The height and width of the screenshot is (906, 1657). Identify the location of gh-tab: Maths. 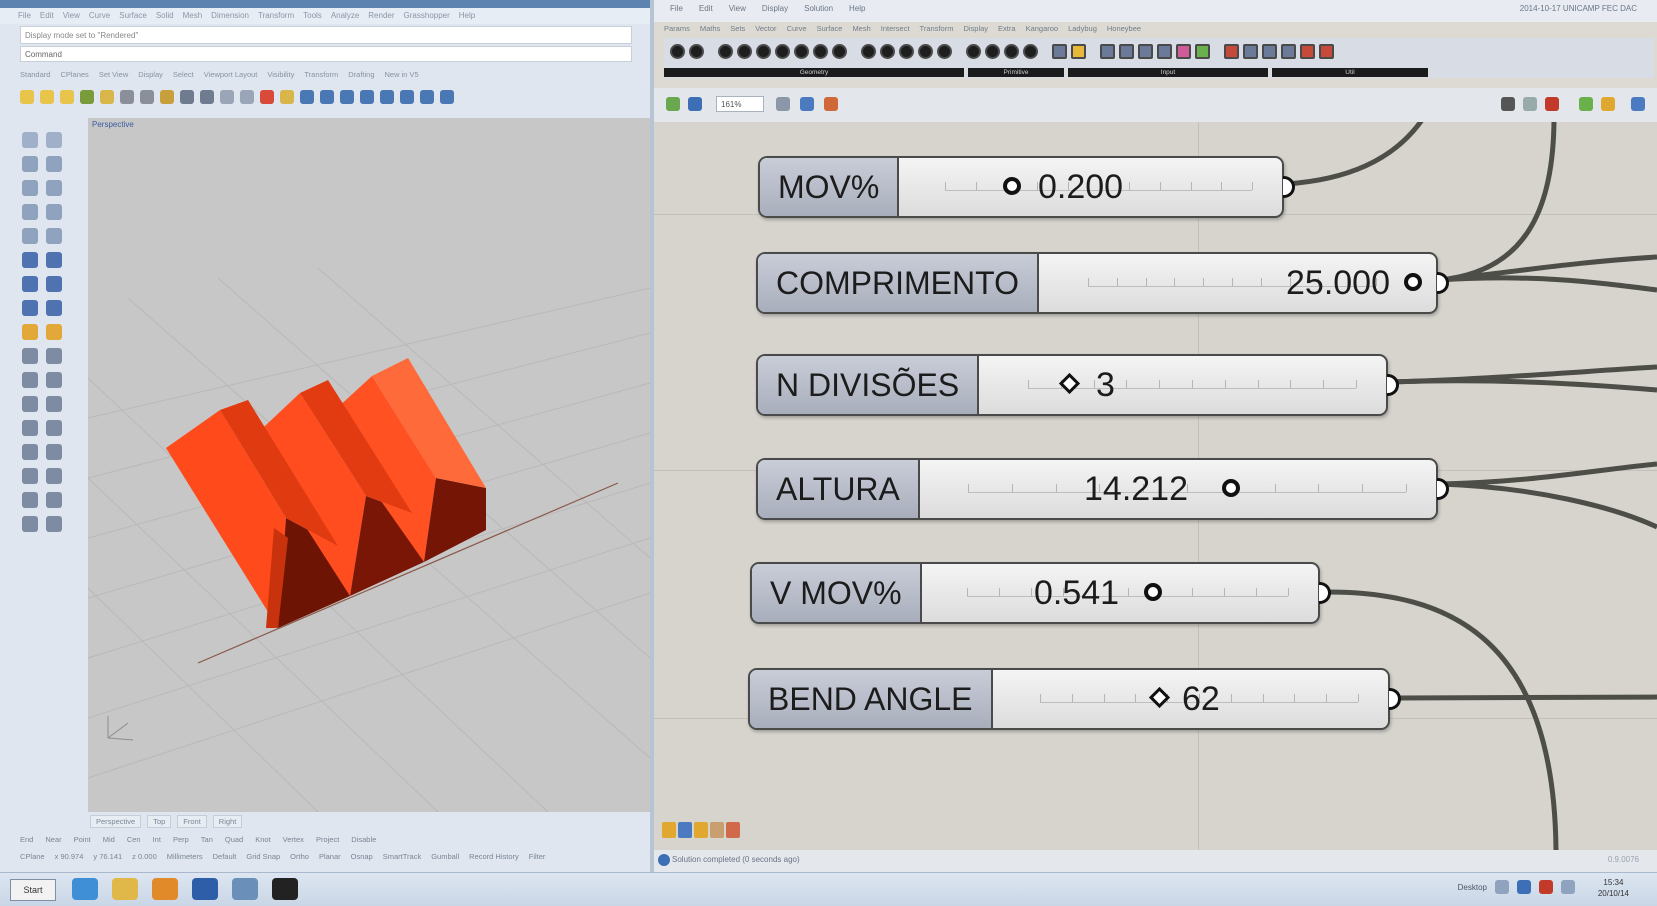
(710, 28).